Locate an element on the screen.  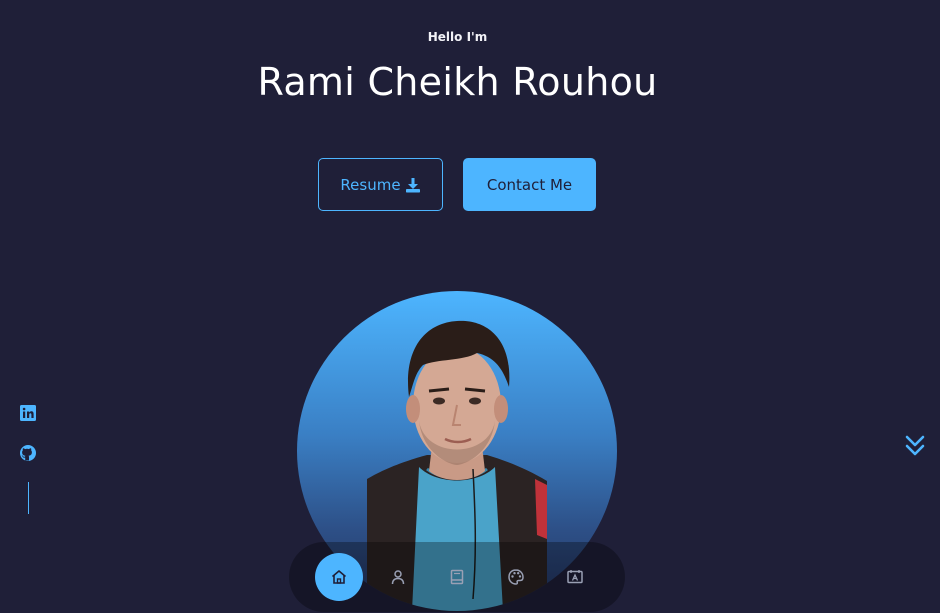
scroll-down-button is located at coordinates (915, 446).